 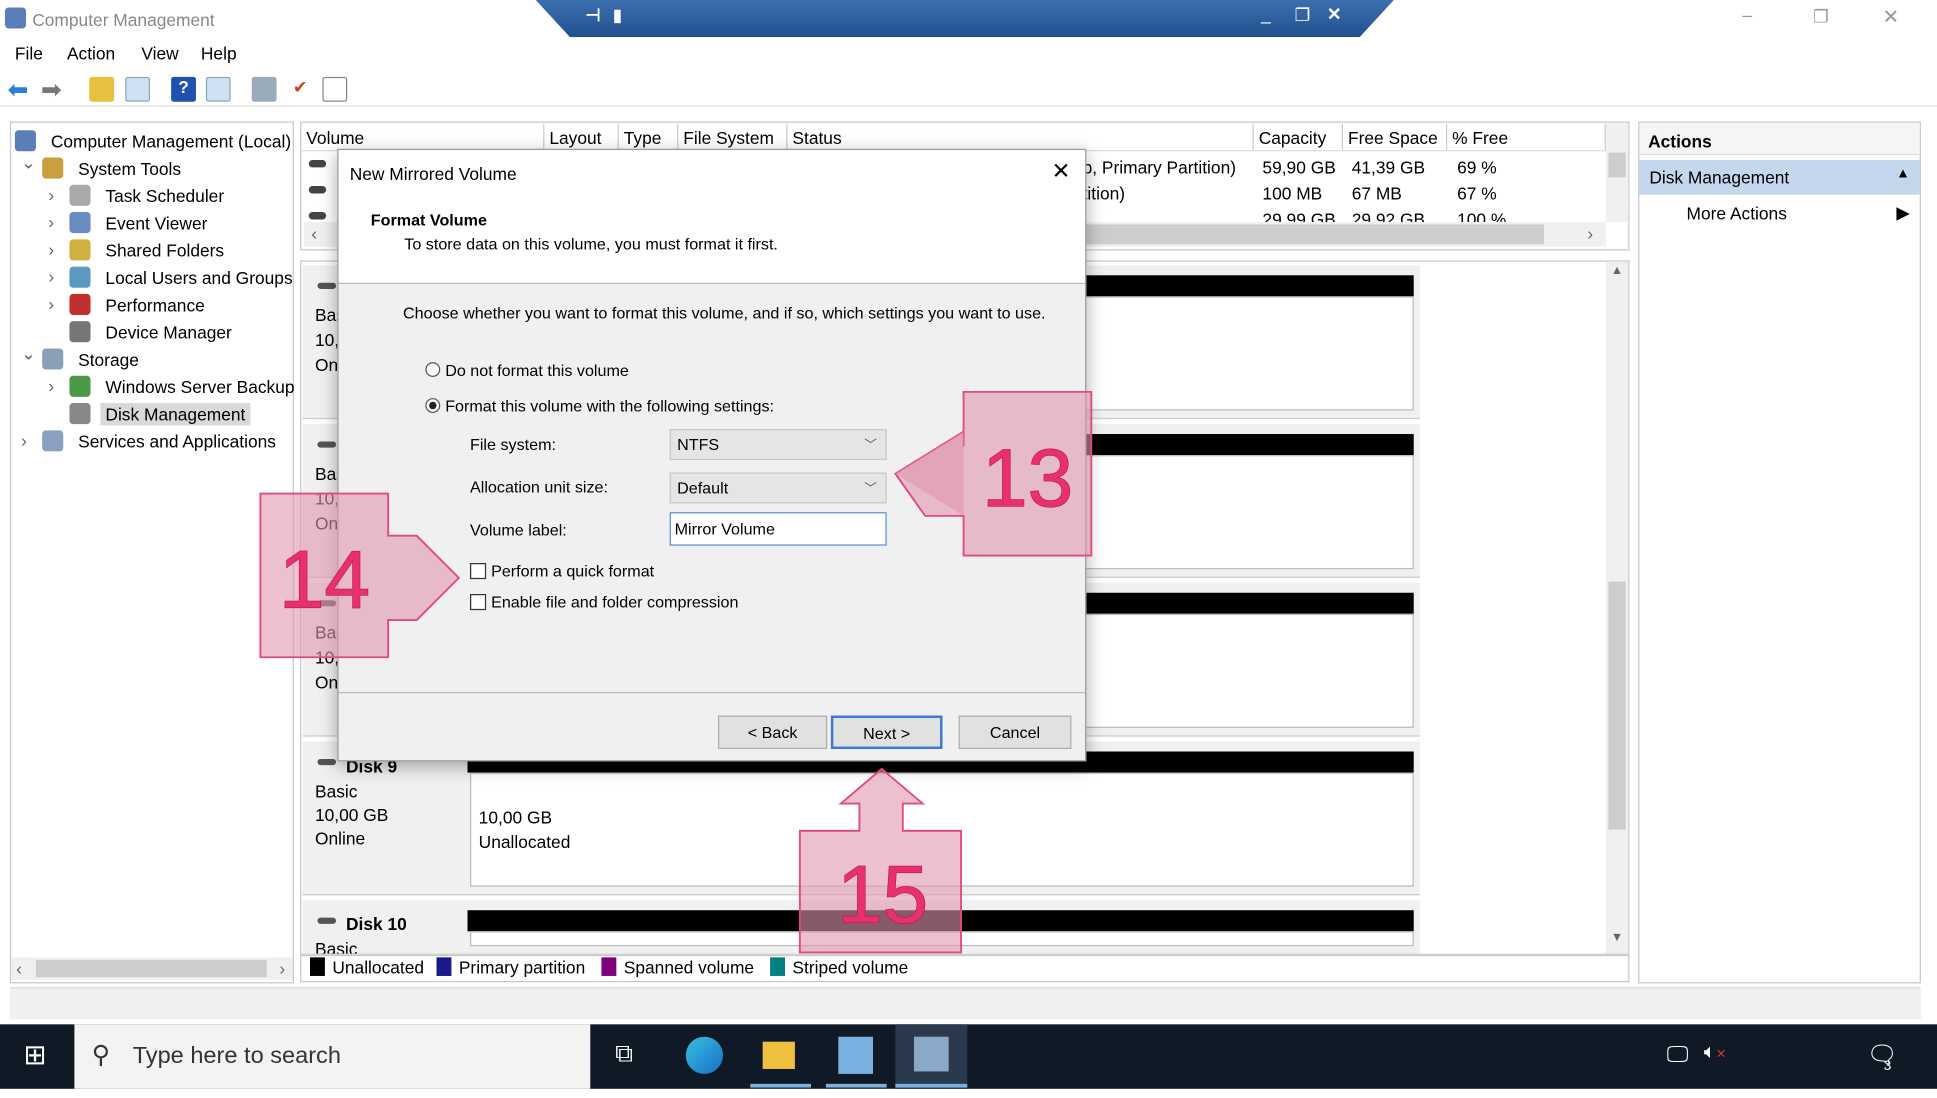 What do you see at coordinates (882, 895) in the screenshot?
I see `annotation-15-number: 15` at bounding box center [882, 895].